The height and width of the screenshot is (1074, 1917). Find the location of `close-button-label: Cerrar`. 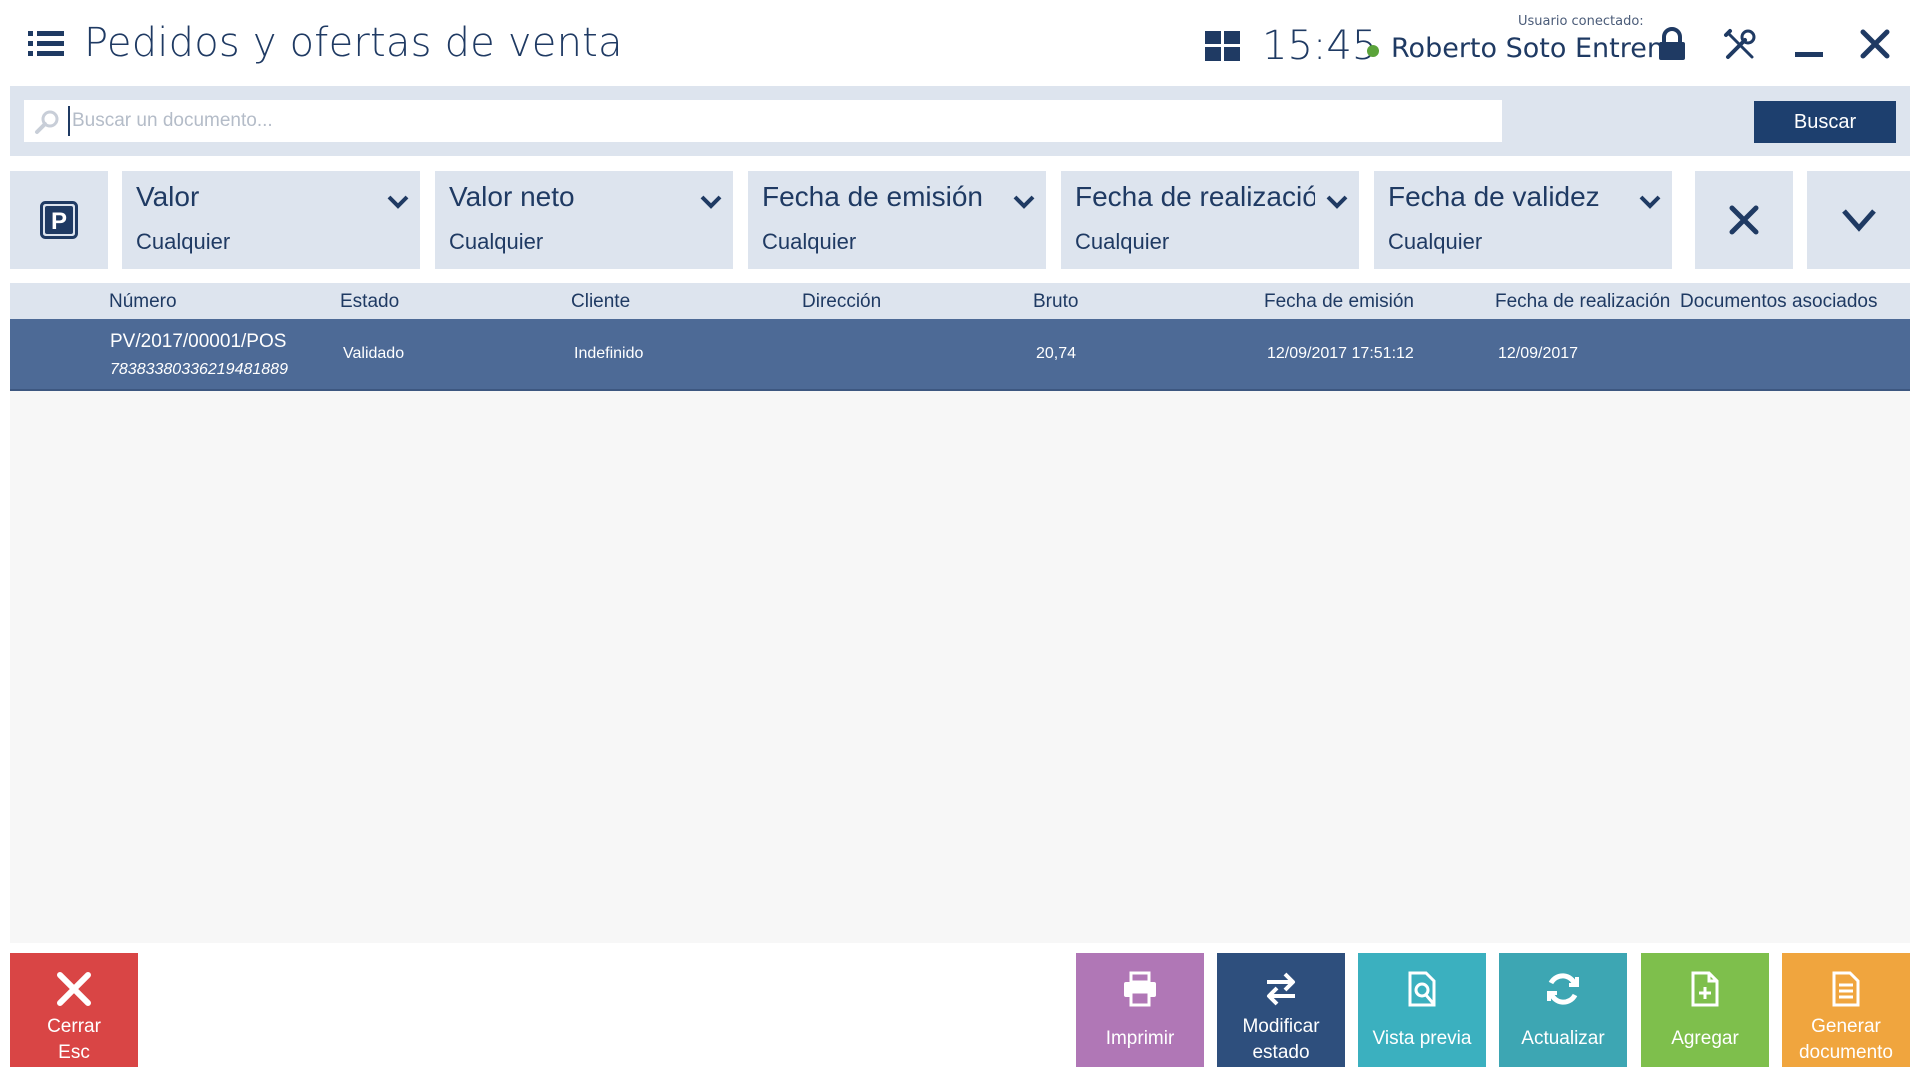

close-button-label: Cerrar is located at coordinates (74, 1026).